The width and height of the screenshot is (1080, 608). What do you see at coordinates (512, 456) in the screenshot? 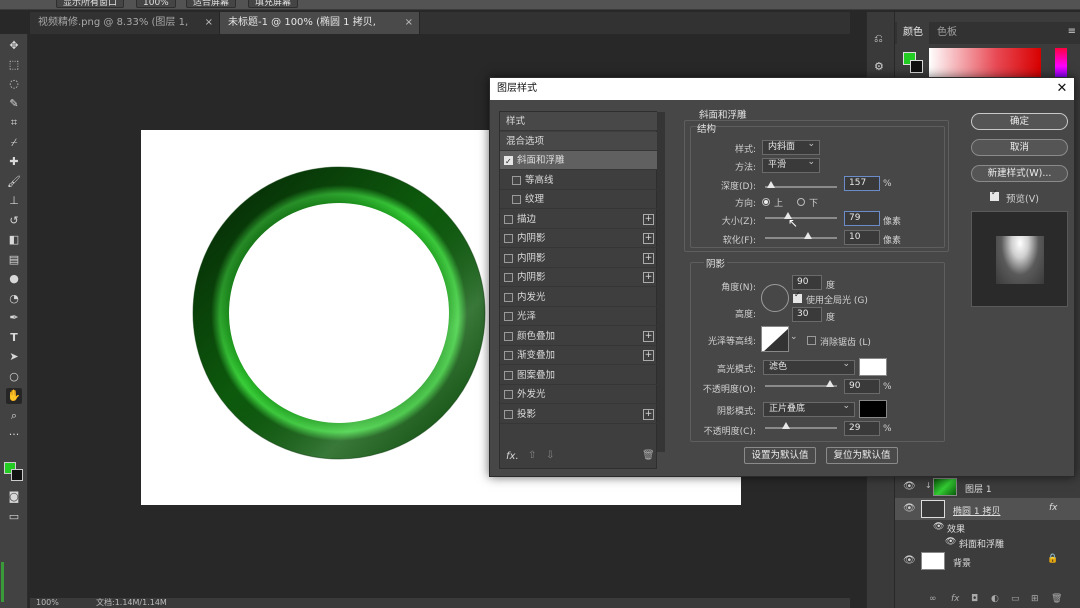
I see `fx-icon: fx.` at bounding box center [512, 456].